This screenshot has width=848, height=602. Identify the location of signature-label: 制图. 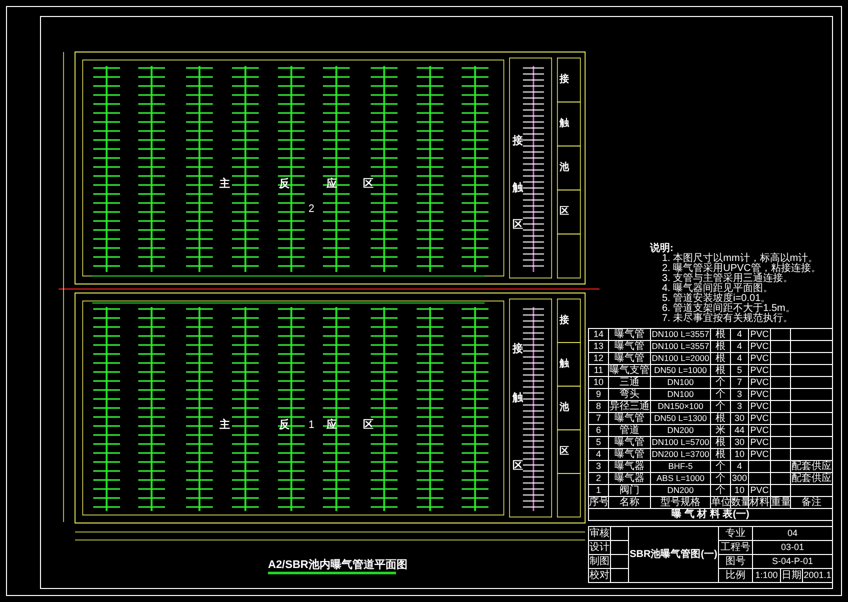
(600, 561).